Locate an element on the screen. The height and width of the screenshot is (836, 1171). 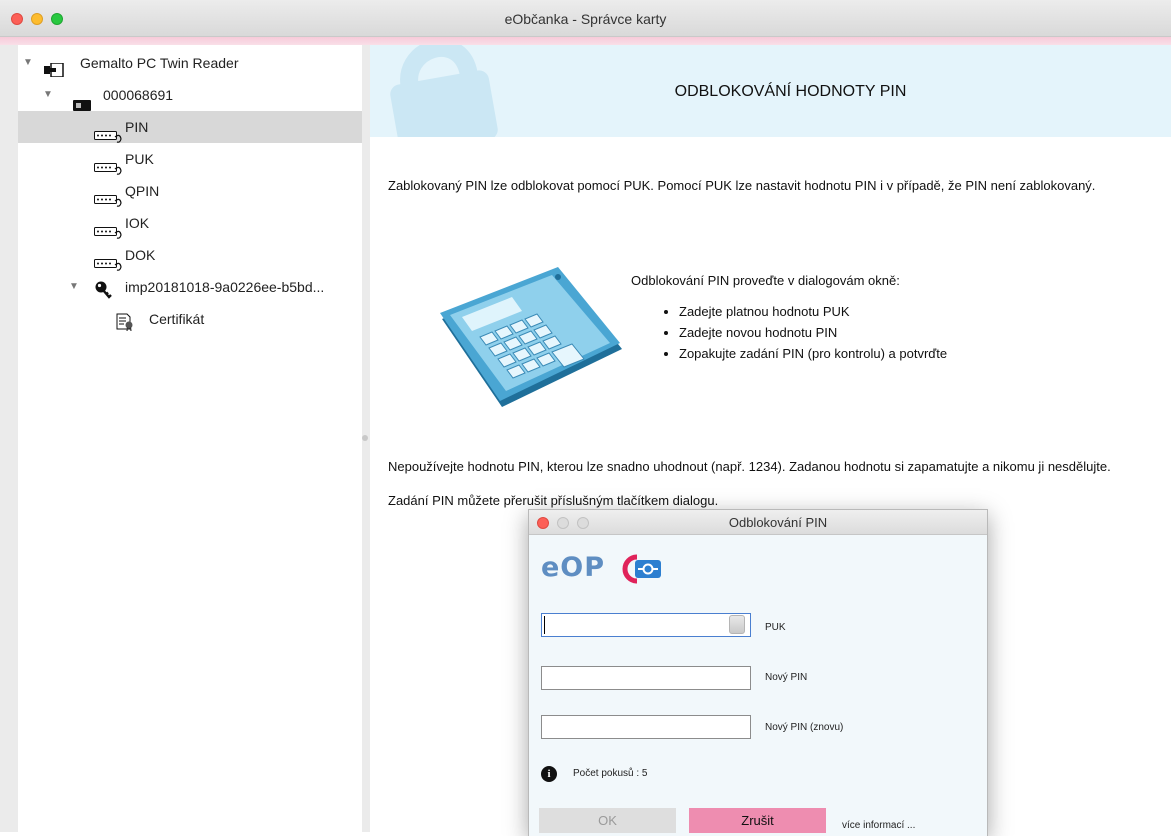
eop-card-logo-icon is located at coordinates (641, 569).